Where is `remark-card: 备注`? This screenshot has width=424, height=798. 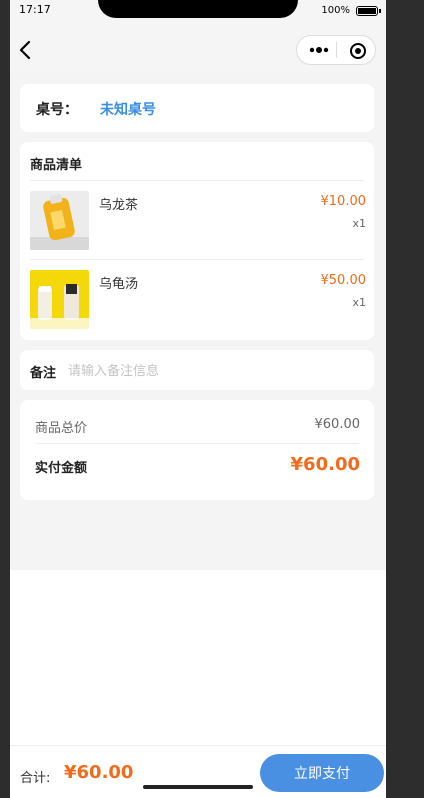
remark-card: 备注 is located at coordinates (197, 370).